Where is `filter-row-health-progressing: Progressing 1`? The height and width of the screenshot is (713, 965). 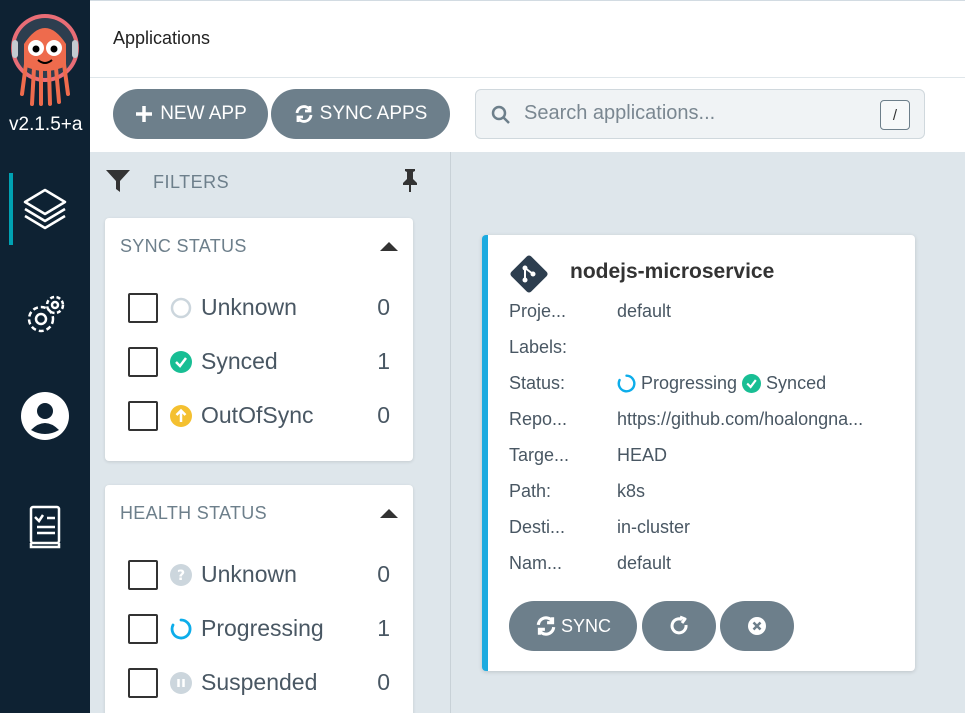
filter-row-health-progressing: Progressing 1 is located at coordinates (259, 629).